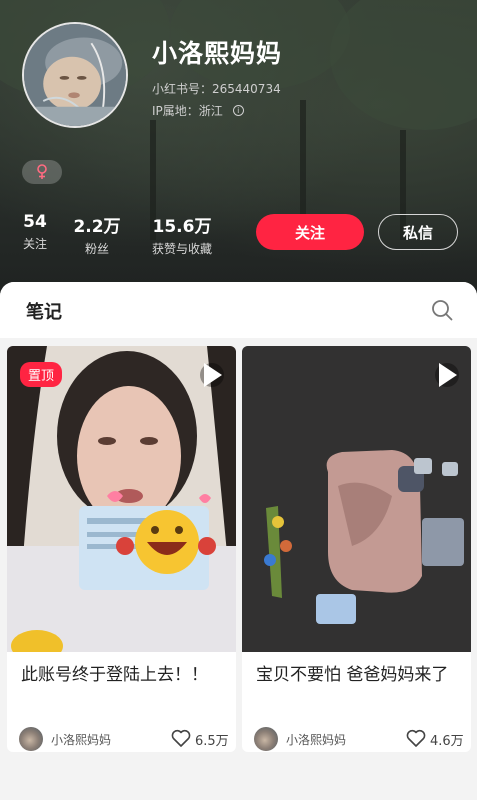 Image resolution: width=477 pixels, height=800 pixels. What do you see at coordinates (403, 65) in the screenshot?
I see `background-foliage` at bounding box center [403, 65].